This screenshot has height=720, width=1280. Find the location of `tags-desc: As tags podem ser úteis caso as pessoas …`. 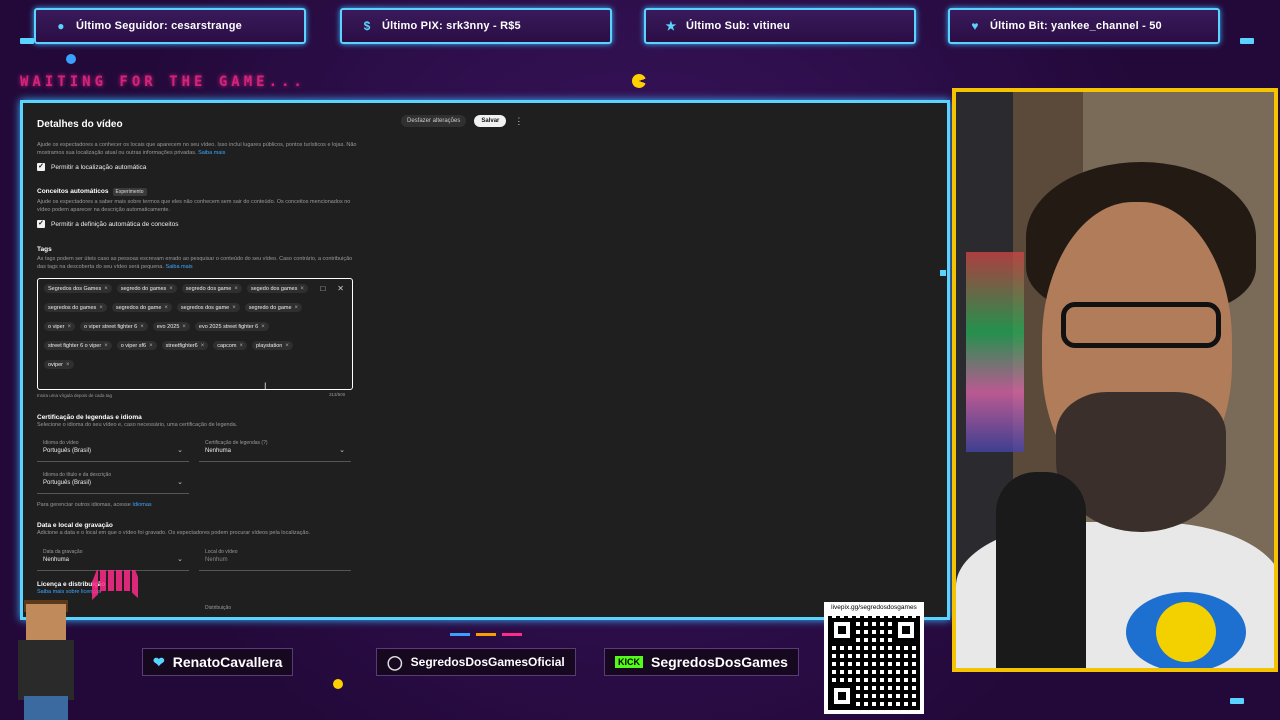

tags-desc: As tags podem ser úteis caso as pessoas … is located at coordinates (195, 263).